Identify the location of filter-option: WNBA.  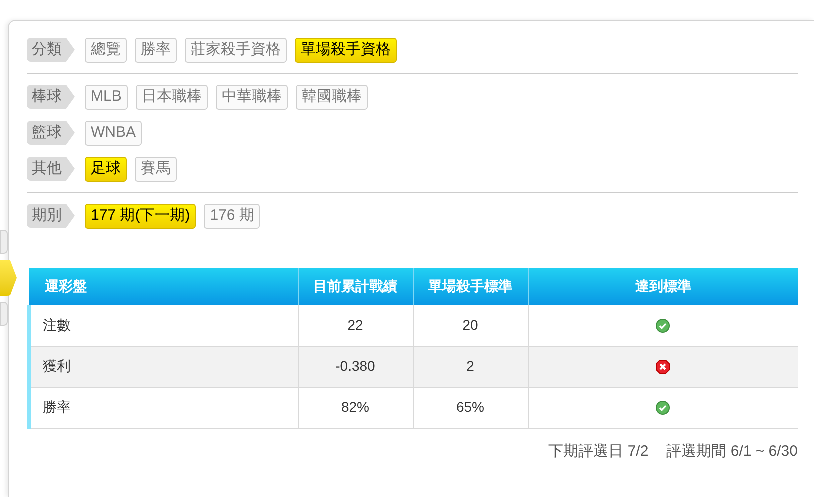
(113, 133).